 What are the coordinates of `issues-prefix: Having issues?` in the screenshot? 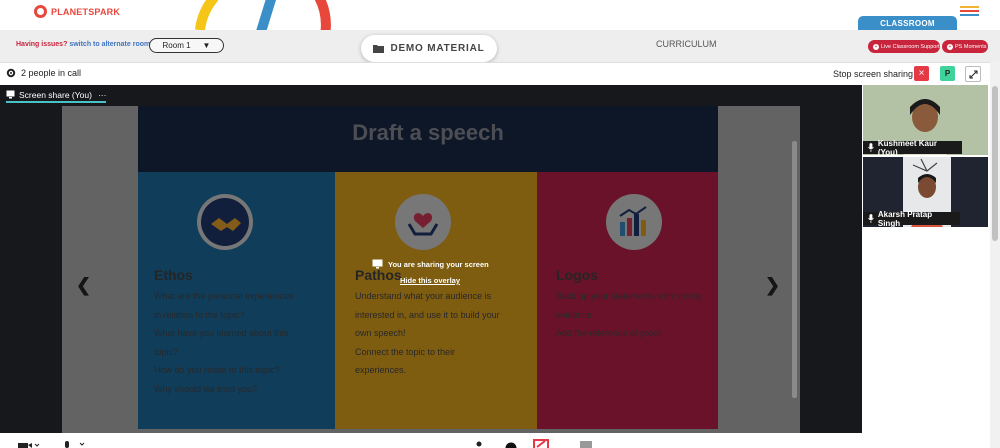 It's located at (42, 44).